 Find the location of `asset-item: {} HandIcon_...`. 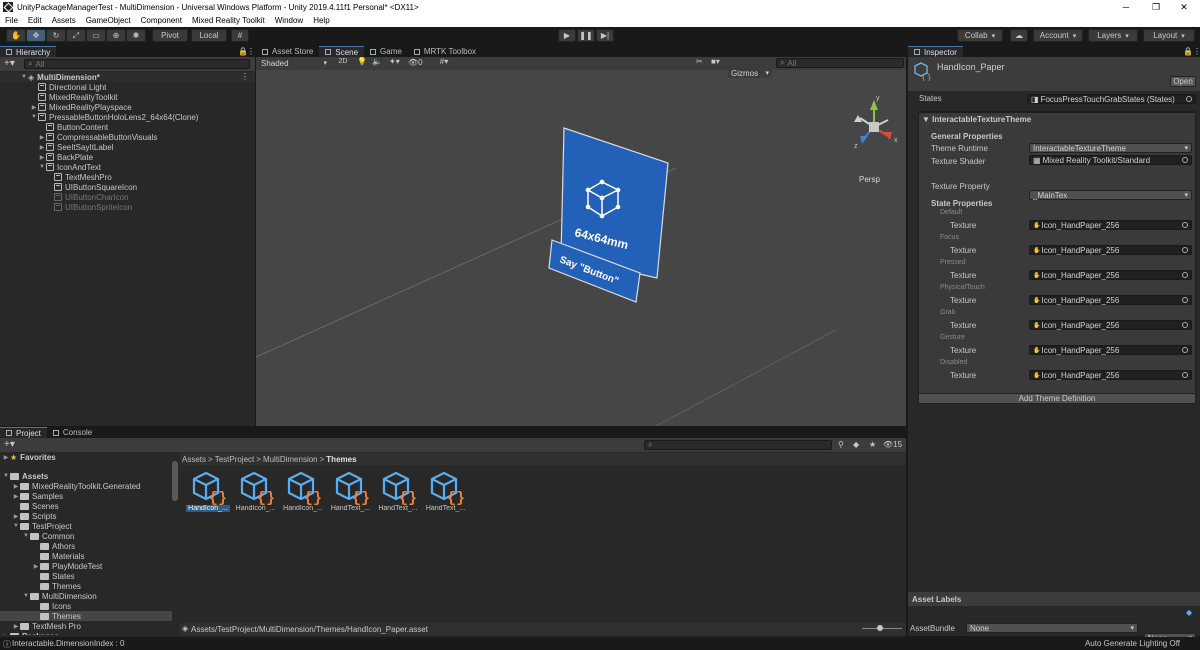

asset-item: {} HandIcon_... is located at coordinates (303, 493).